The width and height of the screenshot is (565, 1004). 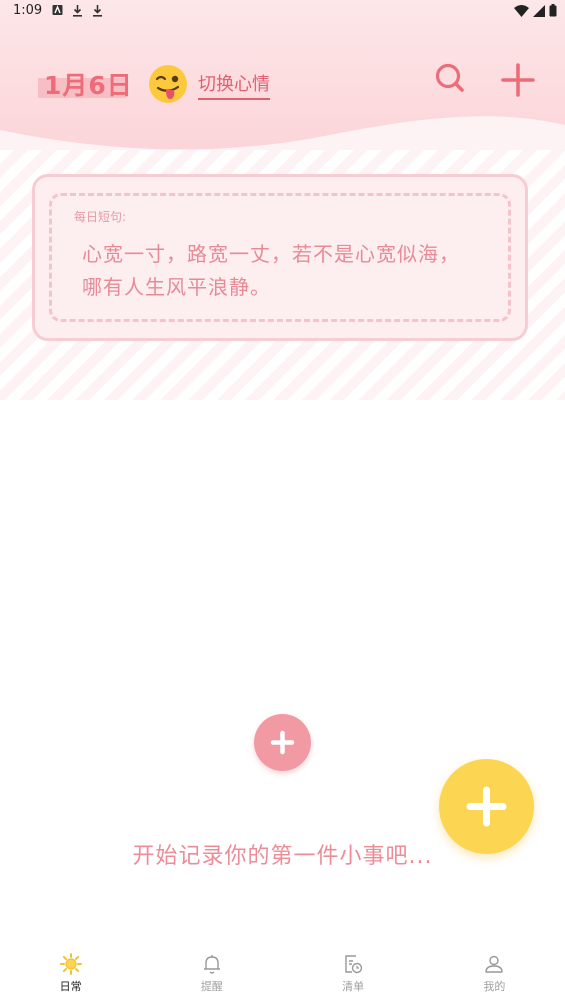 I want to click on switch-mood-button: 切换心情, so click(x=234, y=85).